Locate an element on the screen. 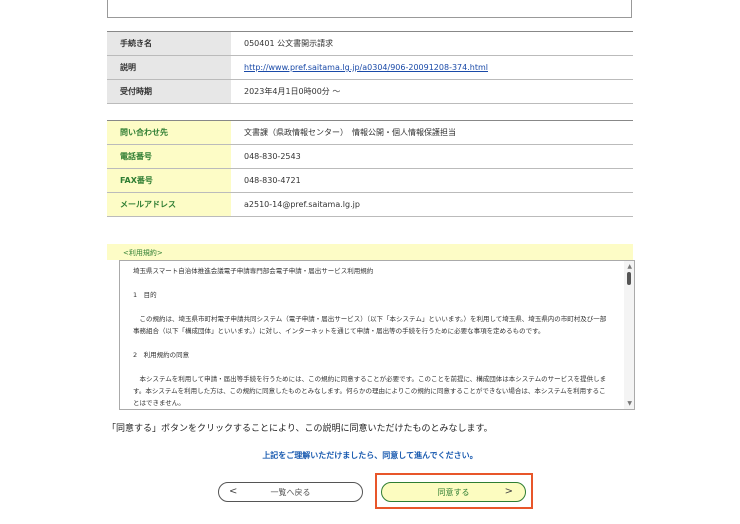 Image resolution: width=740 pixels, height=524 pixels. fax-value: 048-830-4721 is located at coordinates (272, 180).